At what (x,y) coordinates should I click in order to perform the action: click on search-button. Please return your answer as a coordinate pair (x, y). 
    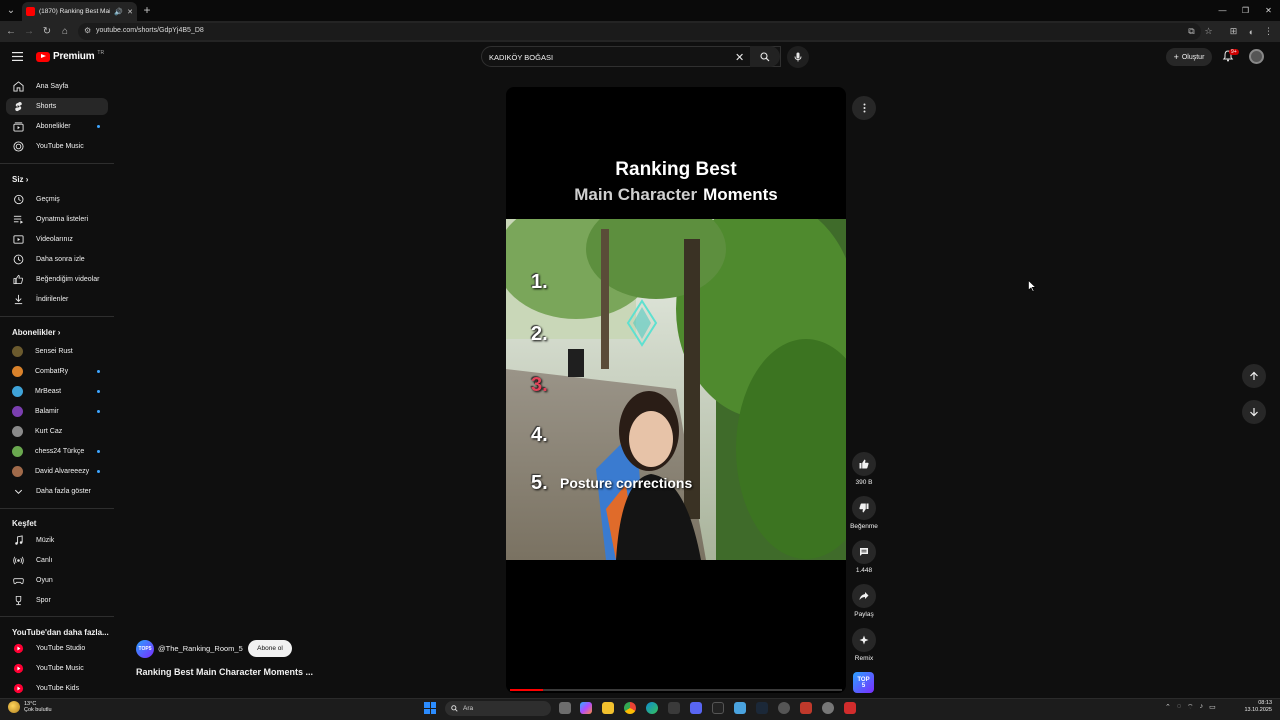
    Looking at the image, I should click on (765, 56).